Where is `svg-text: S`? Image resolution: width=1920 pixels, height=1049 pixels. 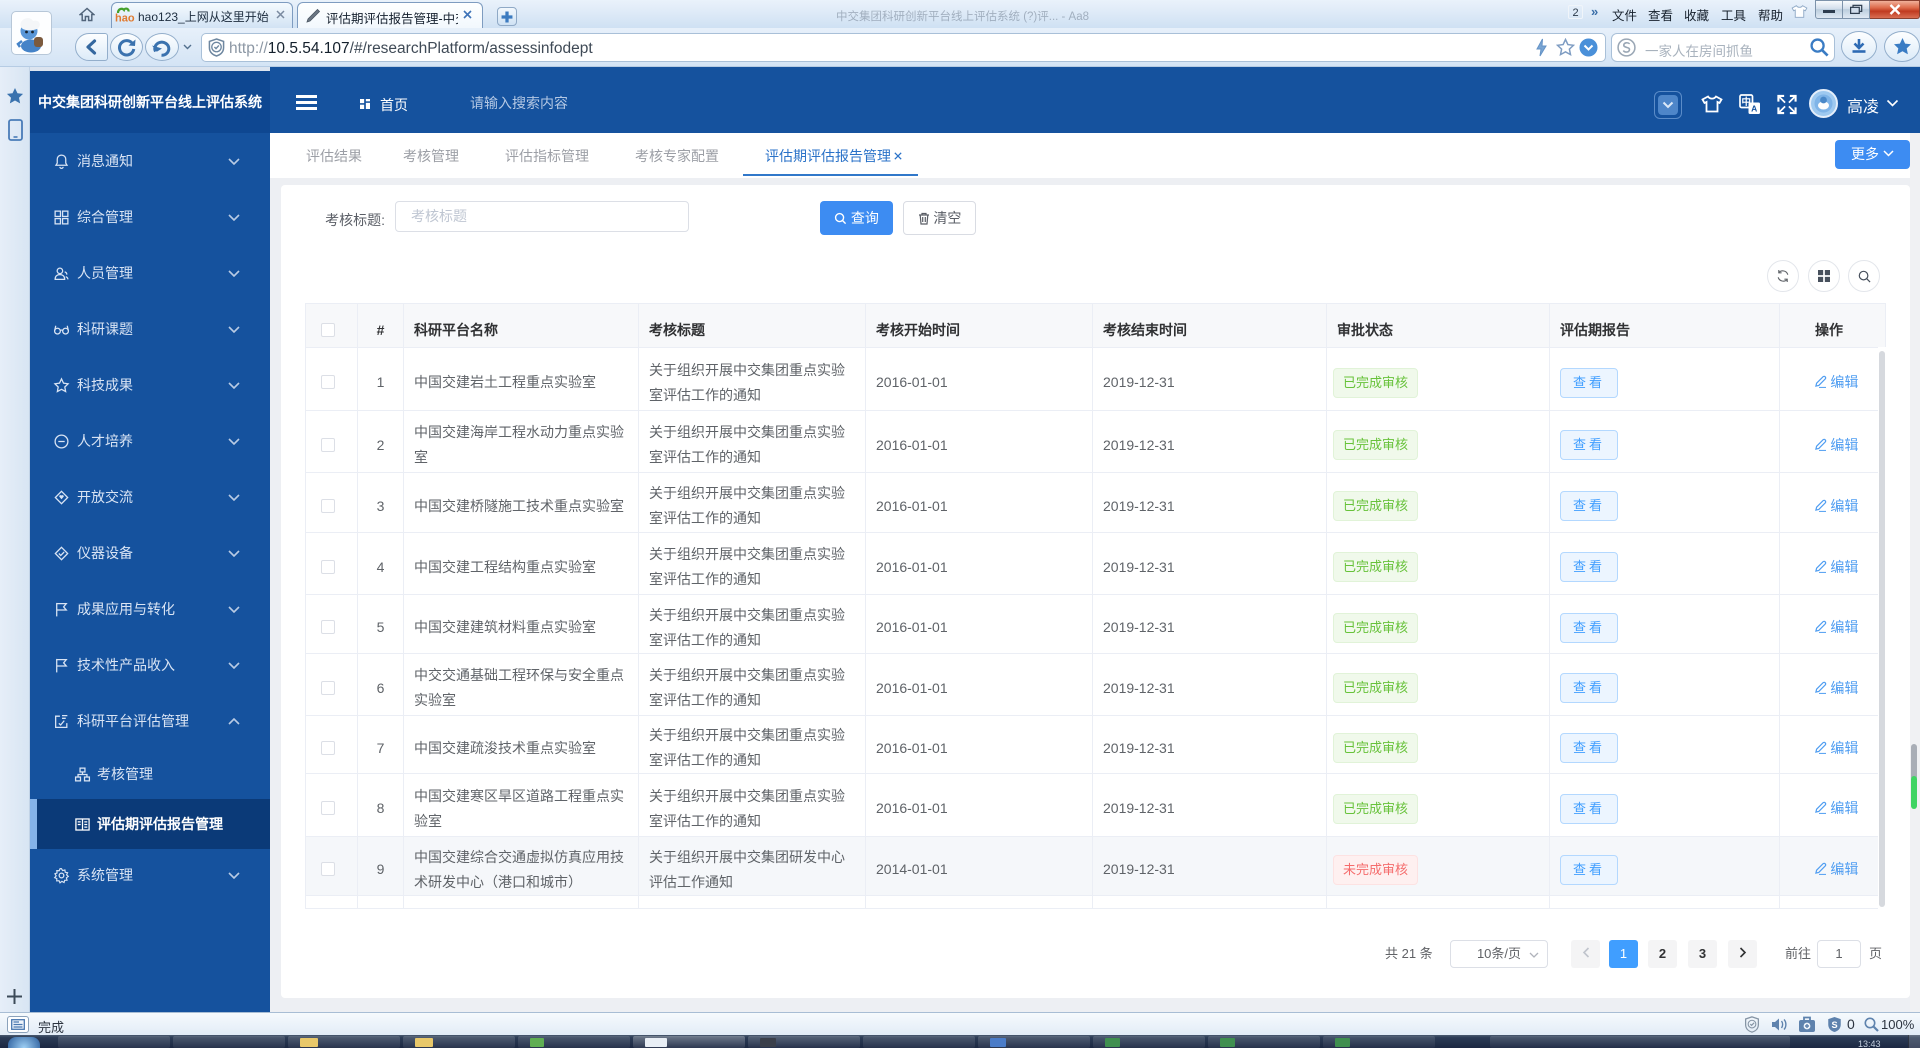
svg-text: S is located at coordinates (1834, 1025).